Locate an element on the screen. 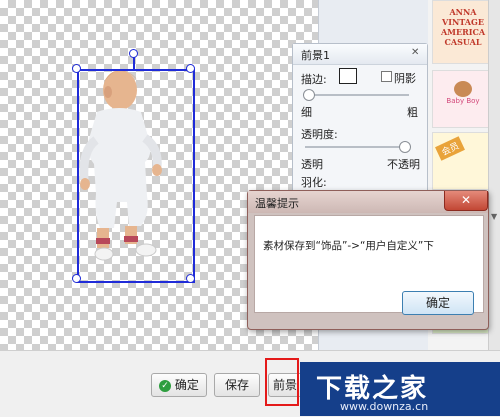 The height and width of the screenshot is (417, 500). dialog-close-button: ✕ is located at coordinates (466, 201).